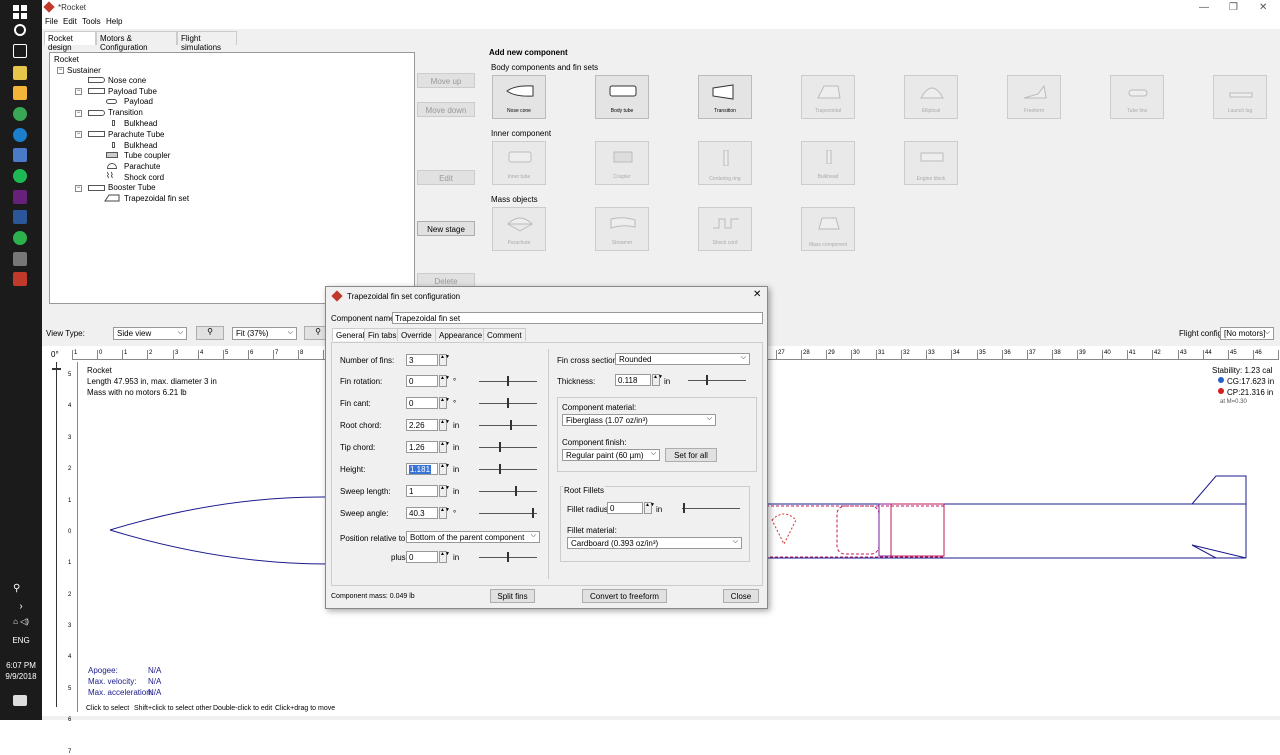  What do you see at coordinates (577, 318) in the screenshot?
I see `component-name-input: Trapezoidal fin set` at bounding box center [577, 318].